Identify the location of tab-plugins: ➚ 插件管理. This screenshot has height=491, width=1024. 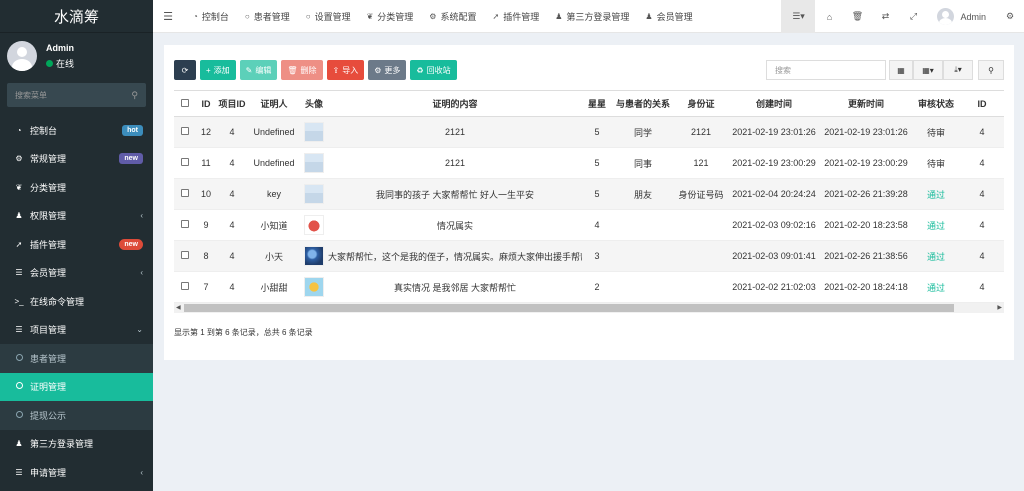
(515, 16).